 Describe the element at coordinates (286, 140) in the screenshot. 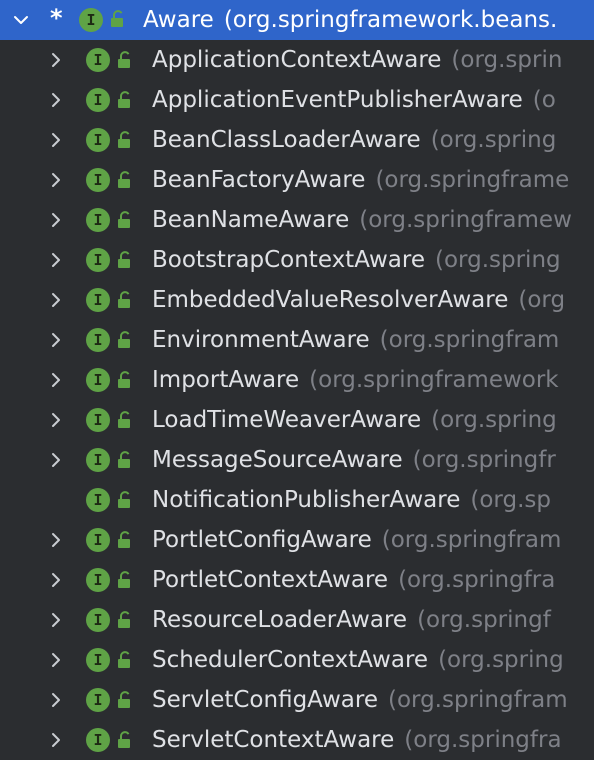

I see `interface-name: BeanClassLoaderAware` at that location.